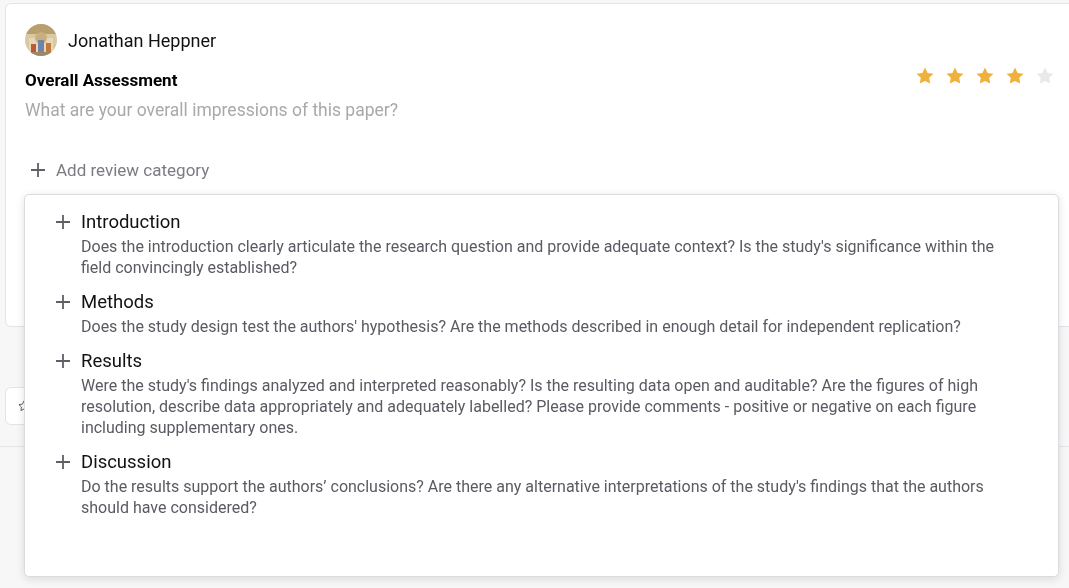 The image size is (1069, 588). What do you see at coordinates (142, 40) in the screenshot?
I see `reviewer-name: Jonathan Heppner` at bounding box center [142, 40].